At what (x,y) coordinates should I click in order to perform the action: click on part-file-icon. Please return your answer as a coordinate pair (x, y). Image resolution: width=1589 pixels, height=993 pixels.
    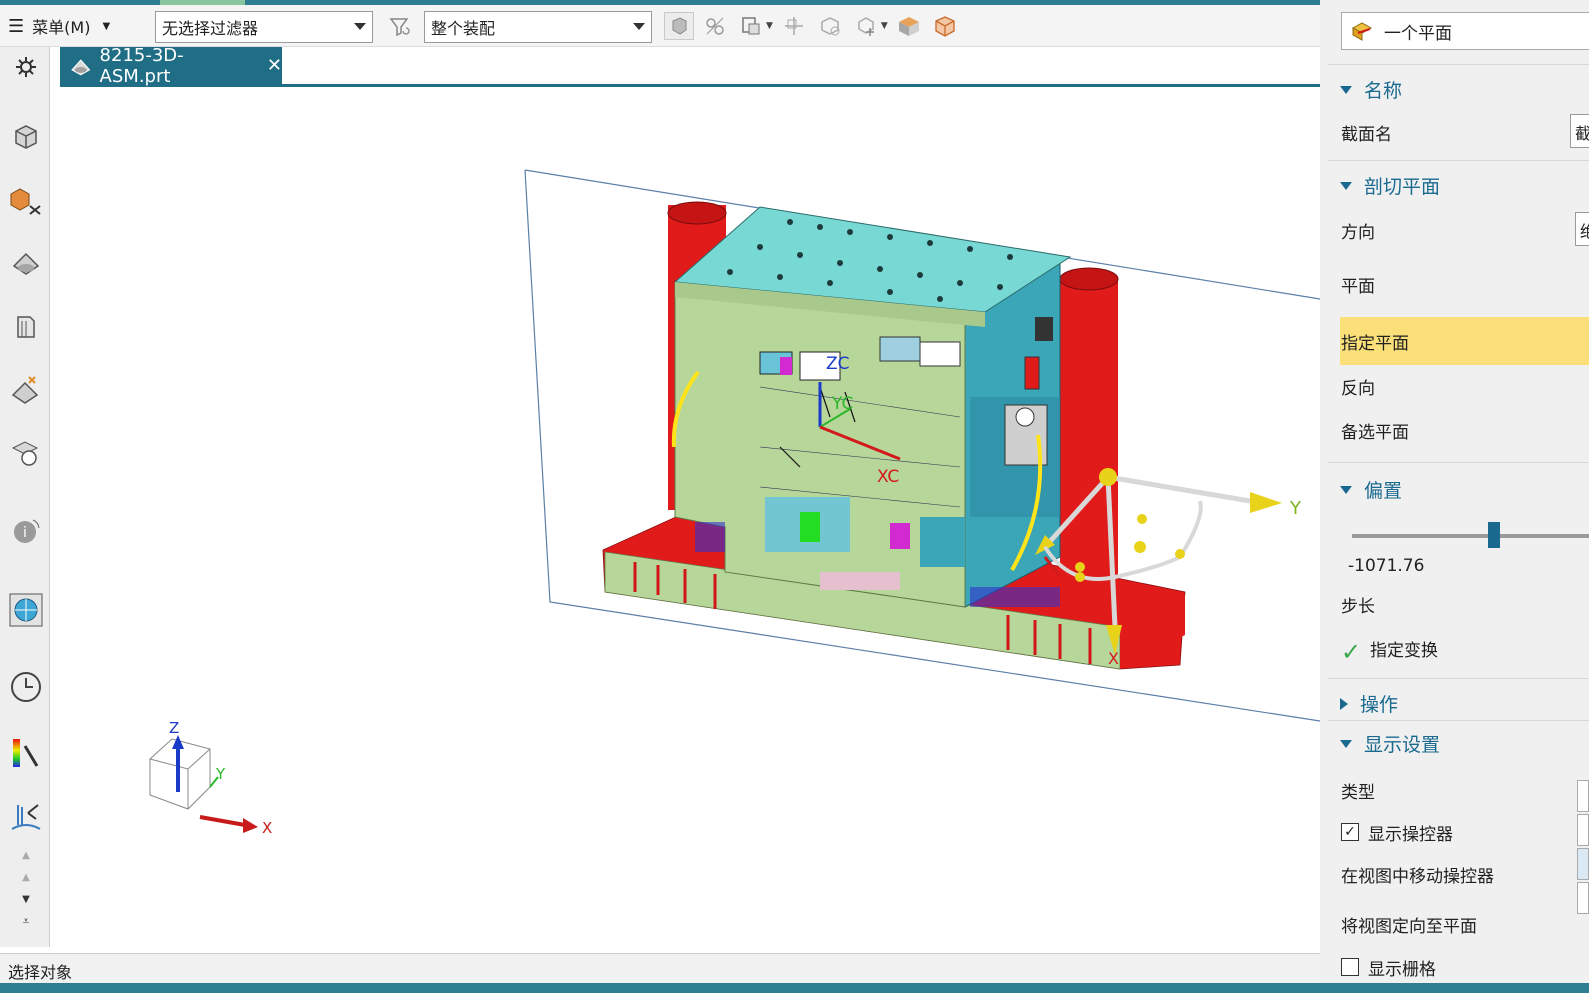
    Looking at the image, I should click on (81, 66).